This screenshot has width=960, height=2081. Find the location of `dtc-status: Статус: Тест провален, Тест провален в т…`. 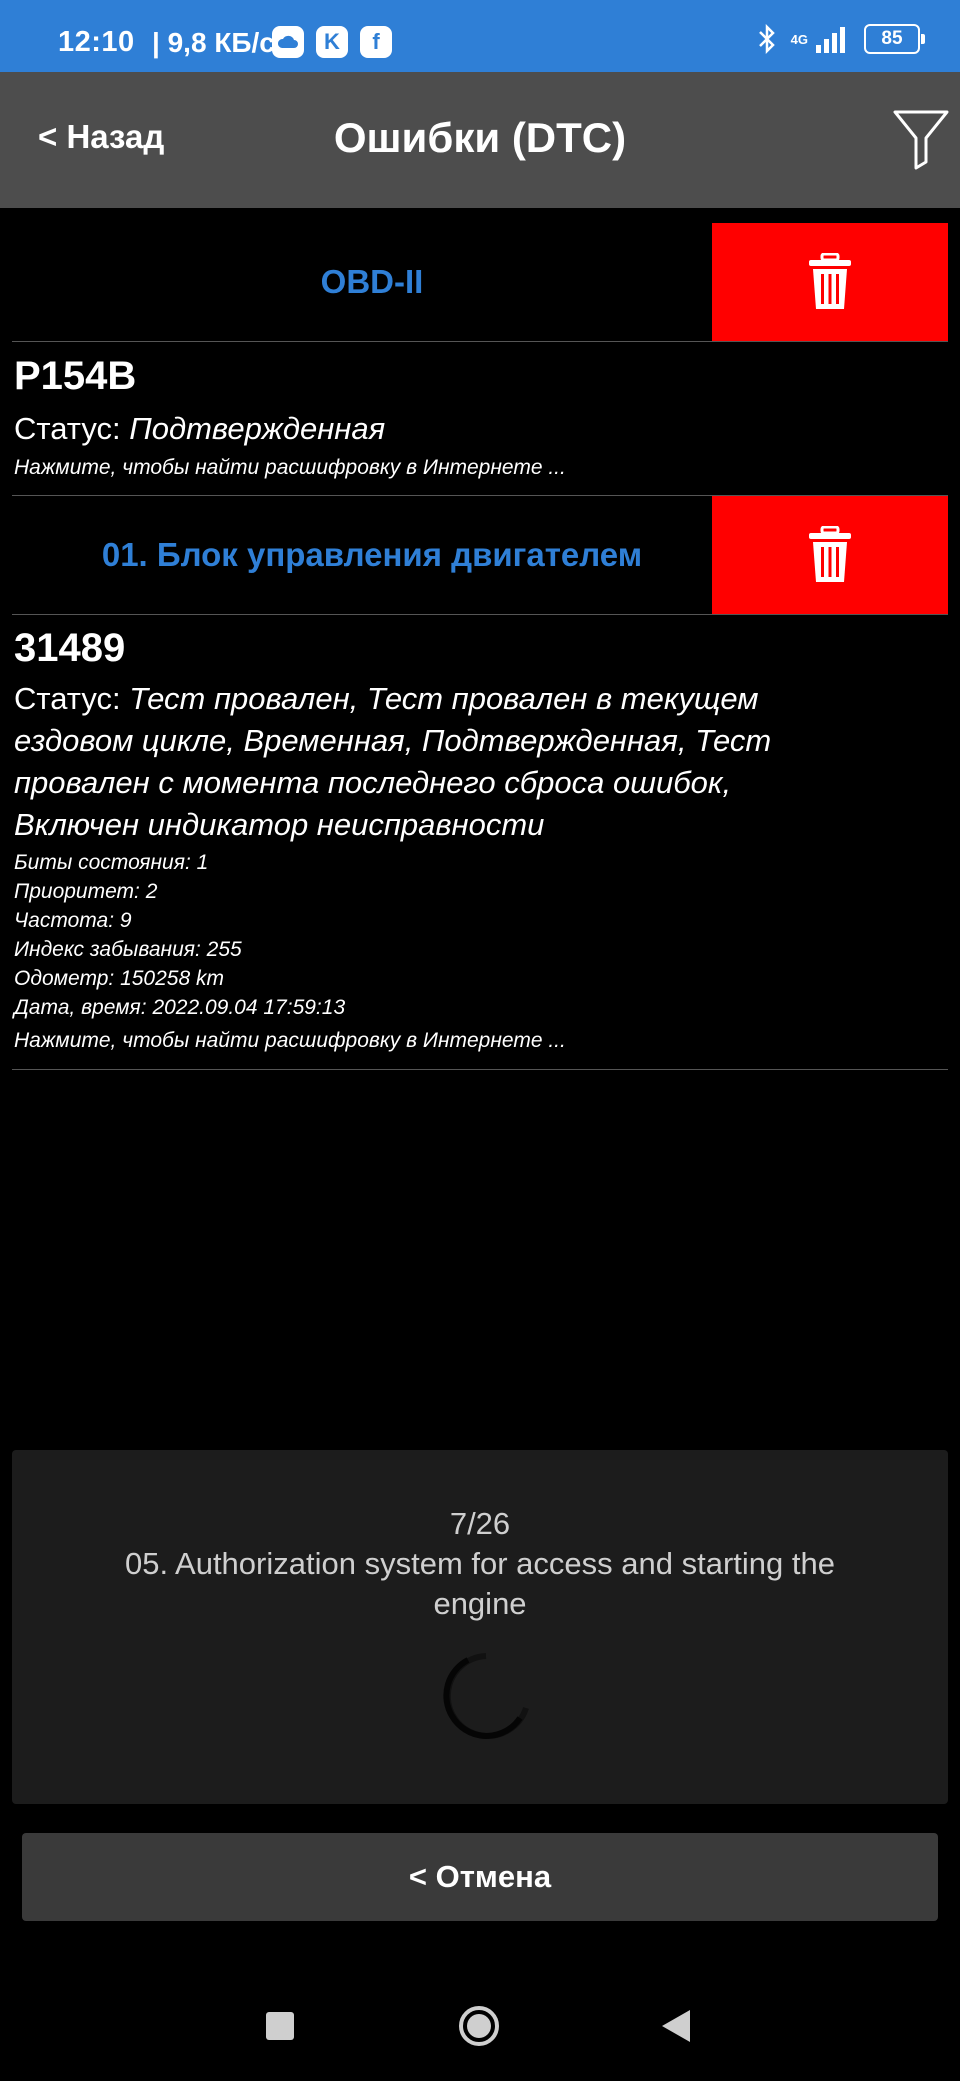

dtc-status: Статус: Тест провален, Тест провален в т… is located at coordinates (414, 762).